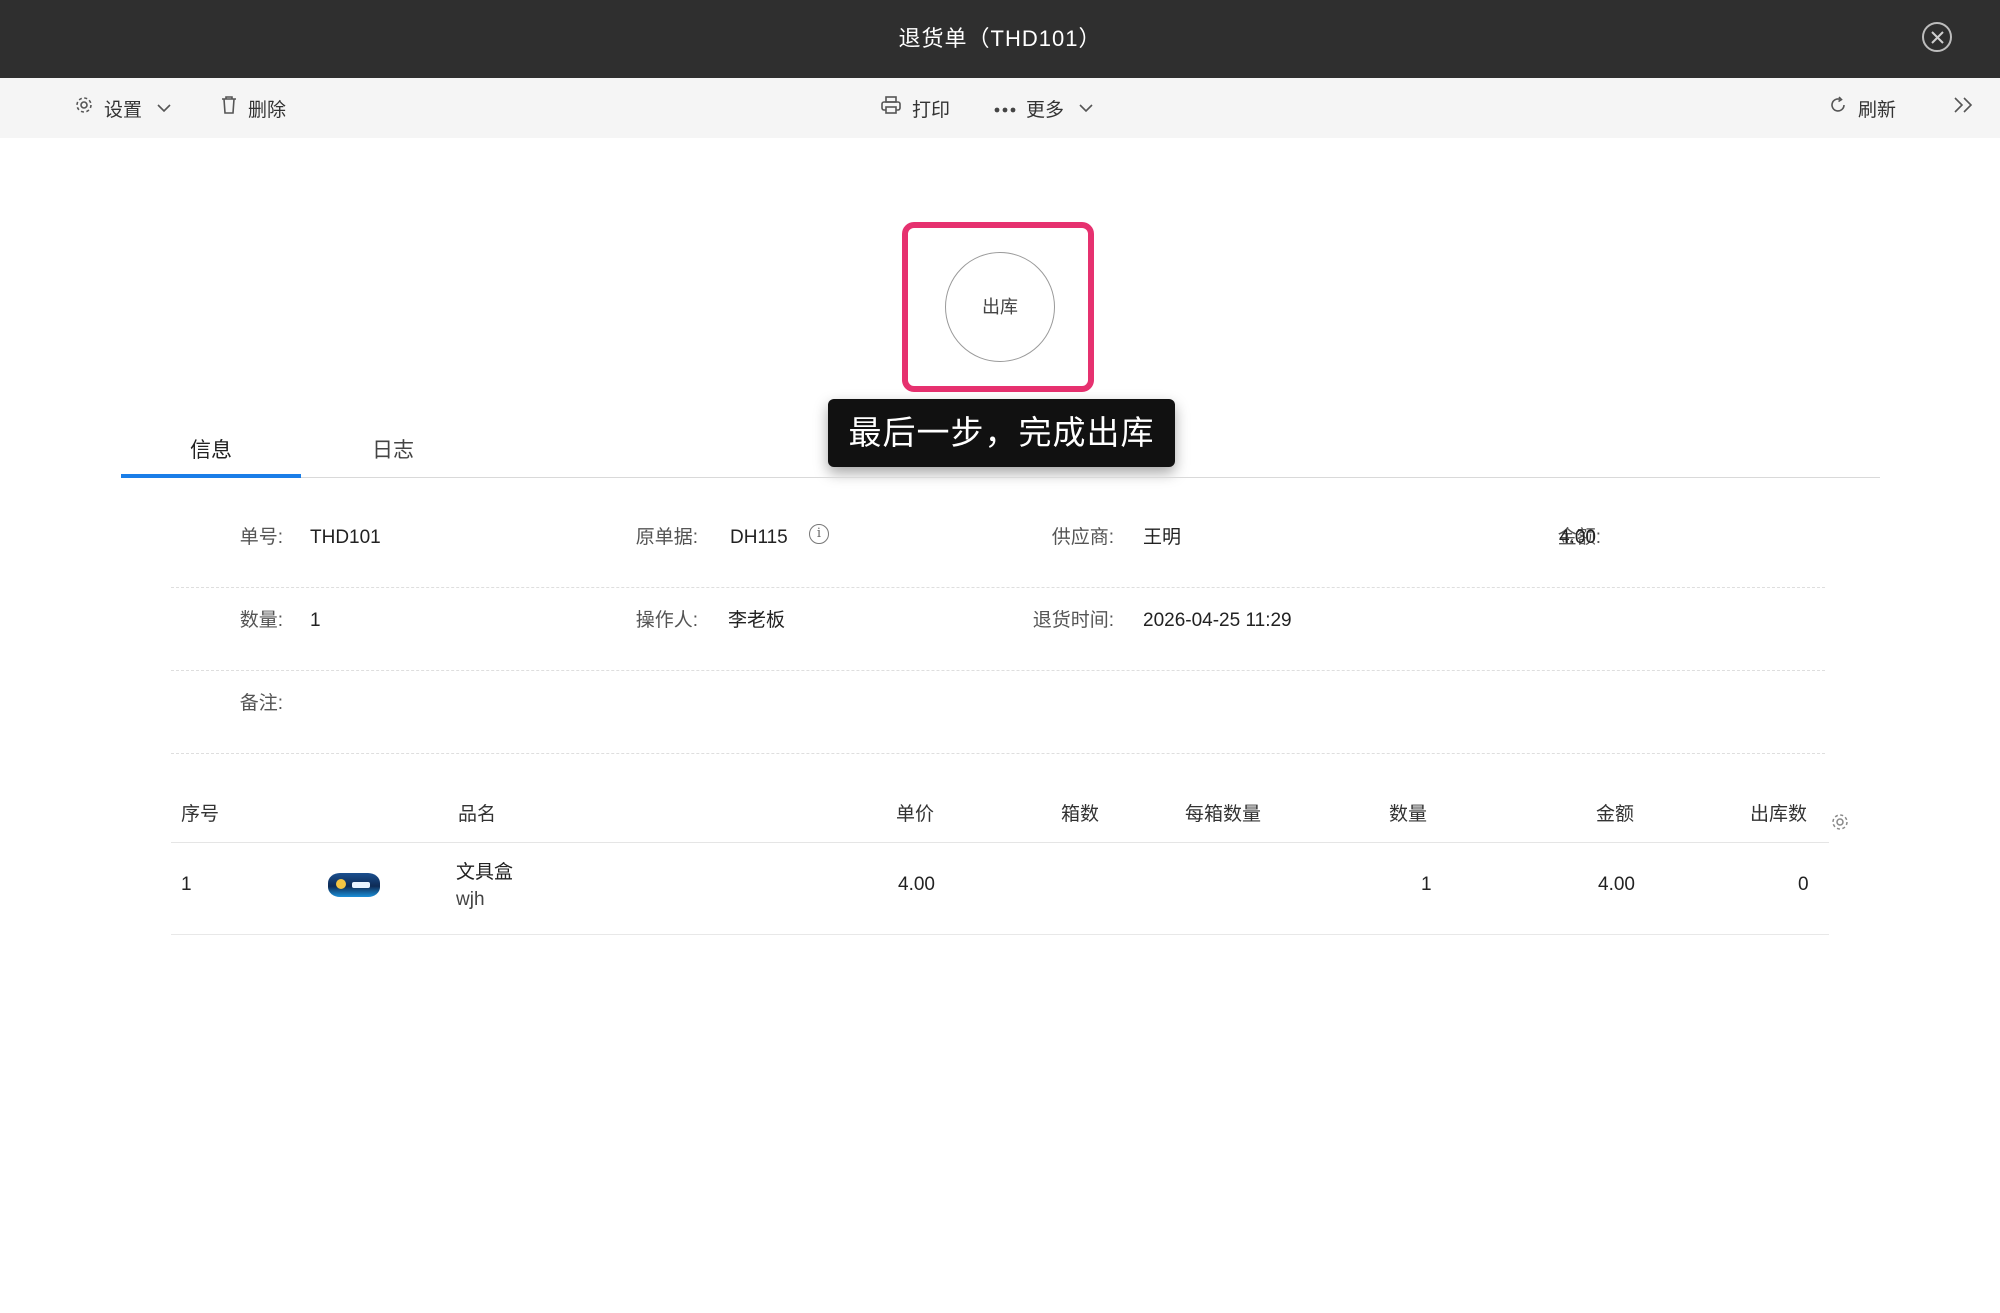  I want to click on qty-value: 1, so click(315, 620).